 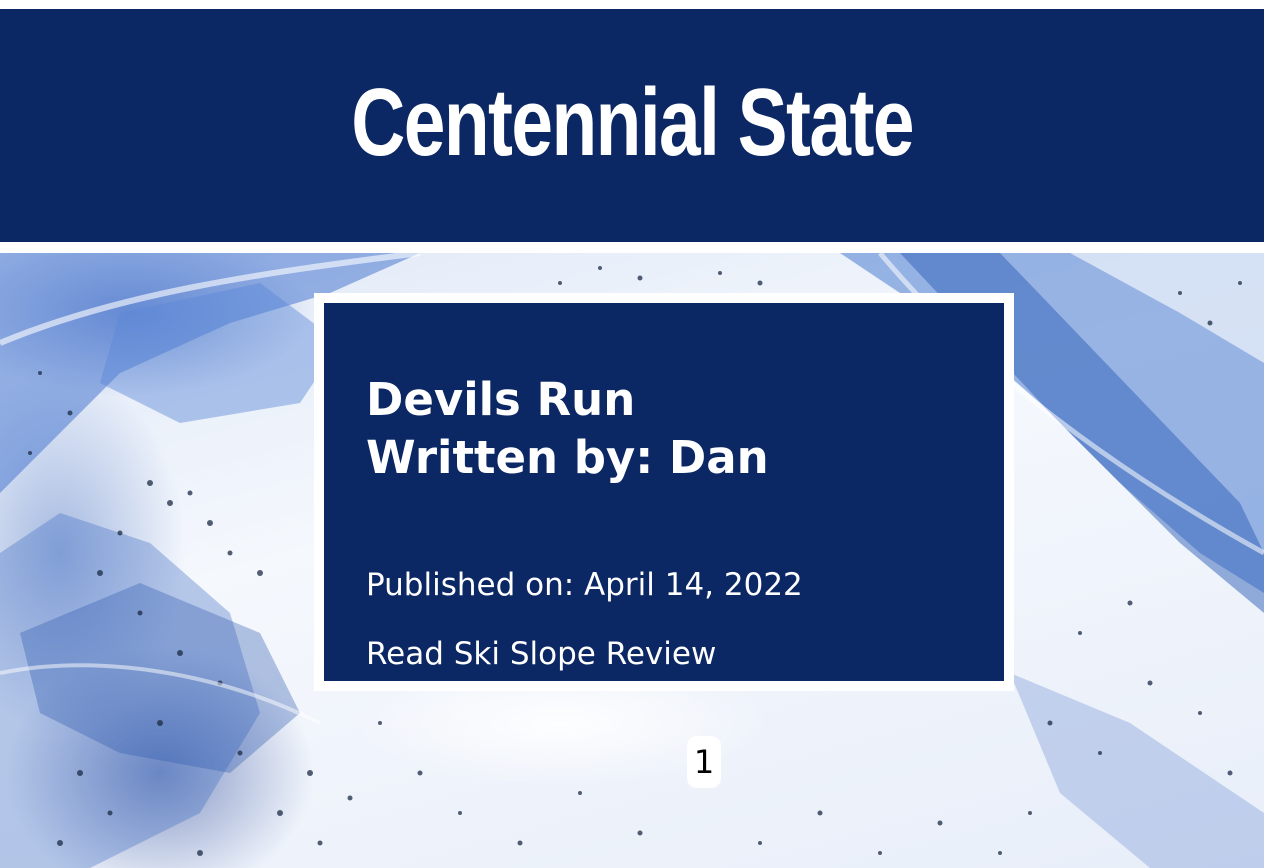 What do you see at coordinates (704, 762) in the screenshot?
I see `pagination-current-page: 1` at bounding box center [704, 762].